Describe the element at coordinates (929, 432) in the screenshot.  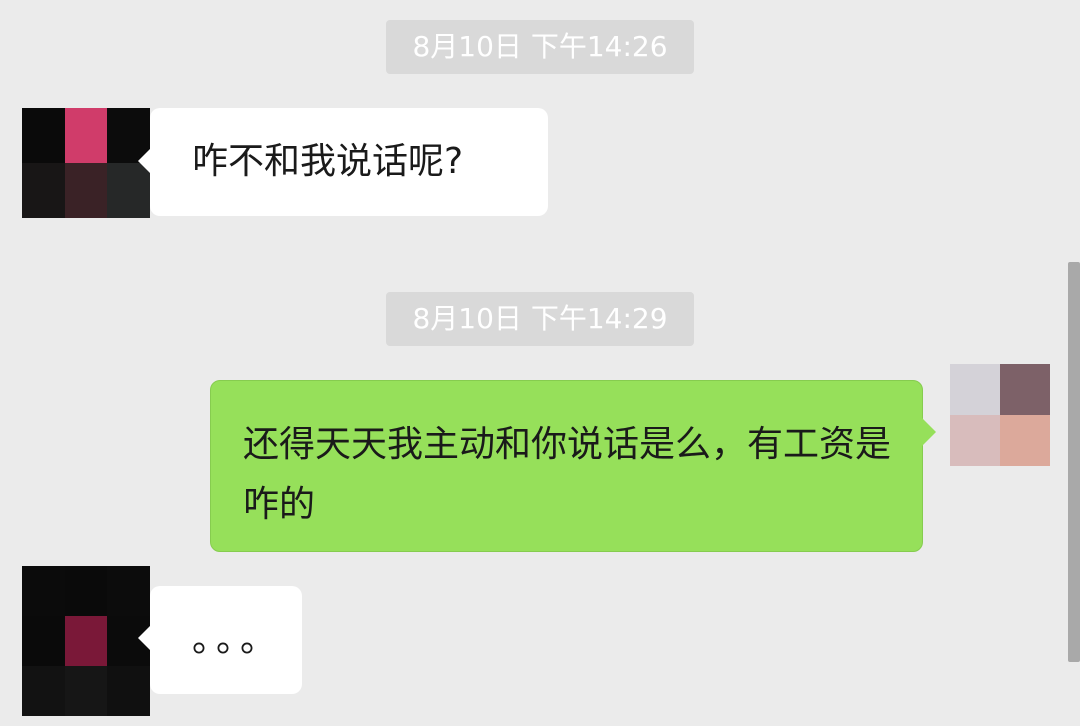
I see `bubble-tail` at that location.